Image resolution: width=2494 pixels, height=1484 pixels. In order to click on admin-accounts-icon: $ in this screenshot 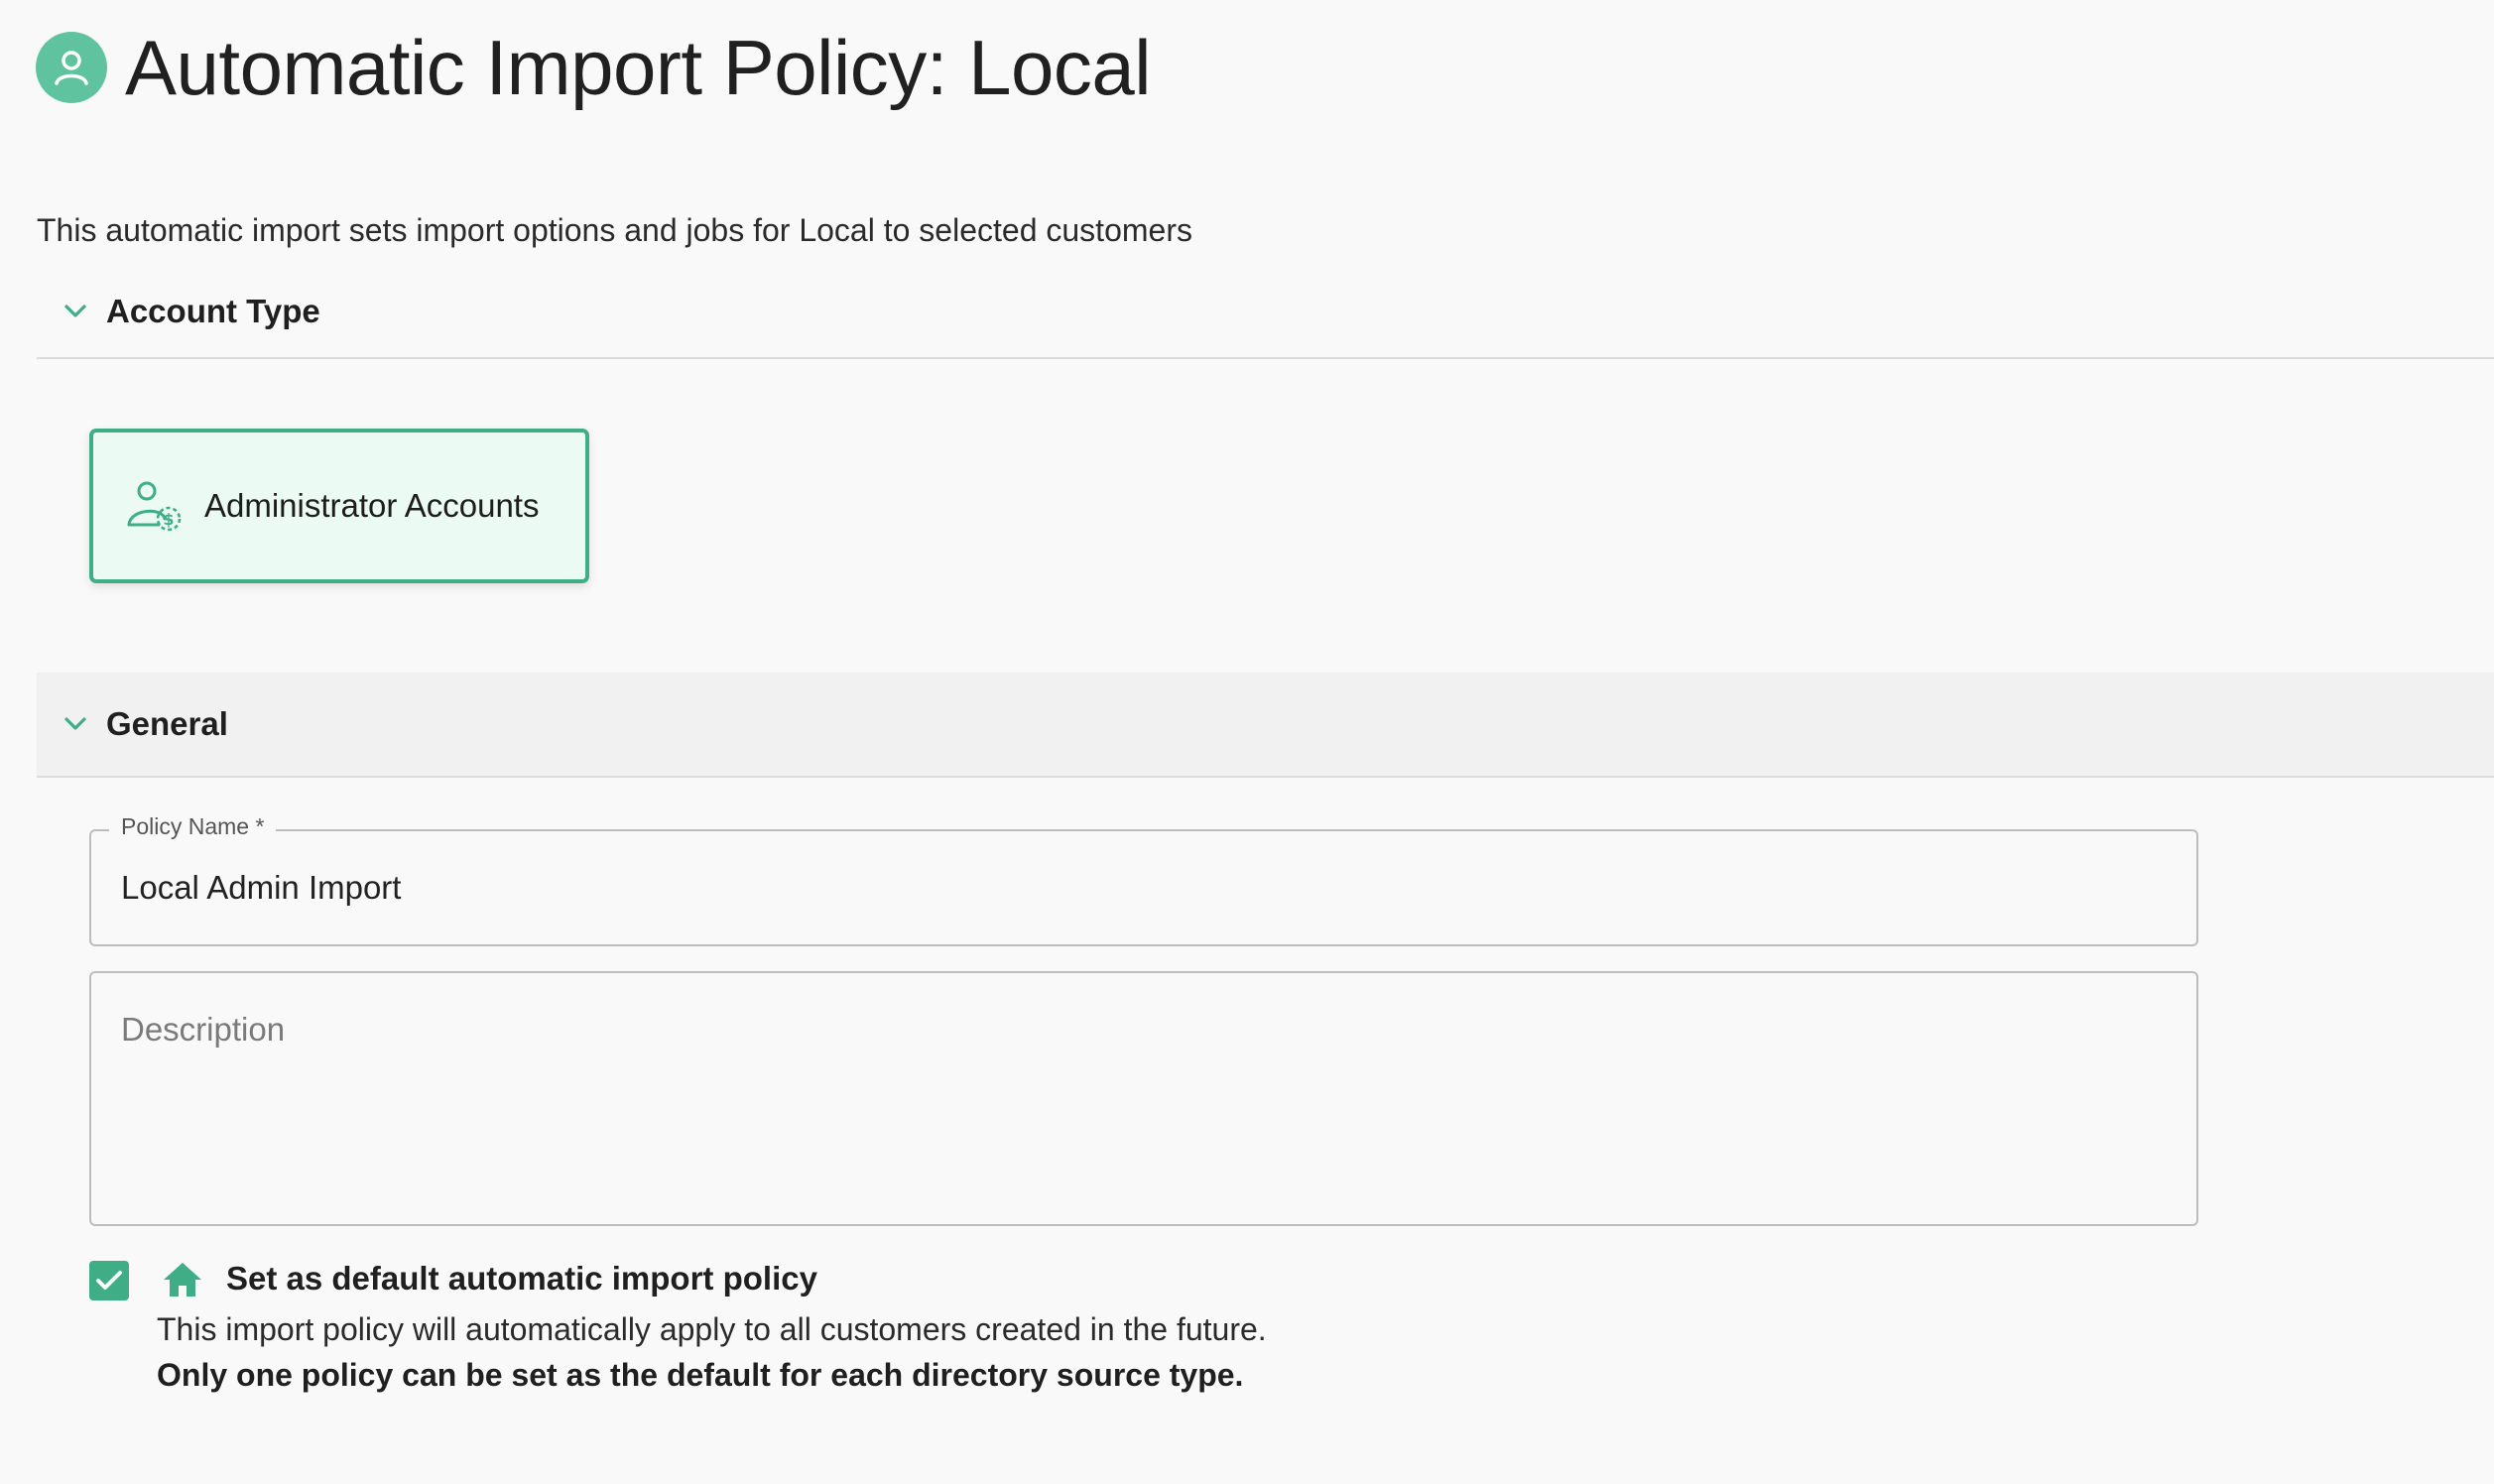, I will do `click(155, 506)`.